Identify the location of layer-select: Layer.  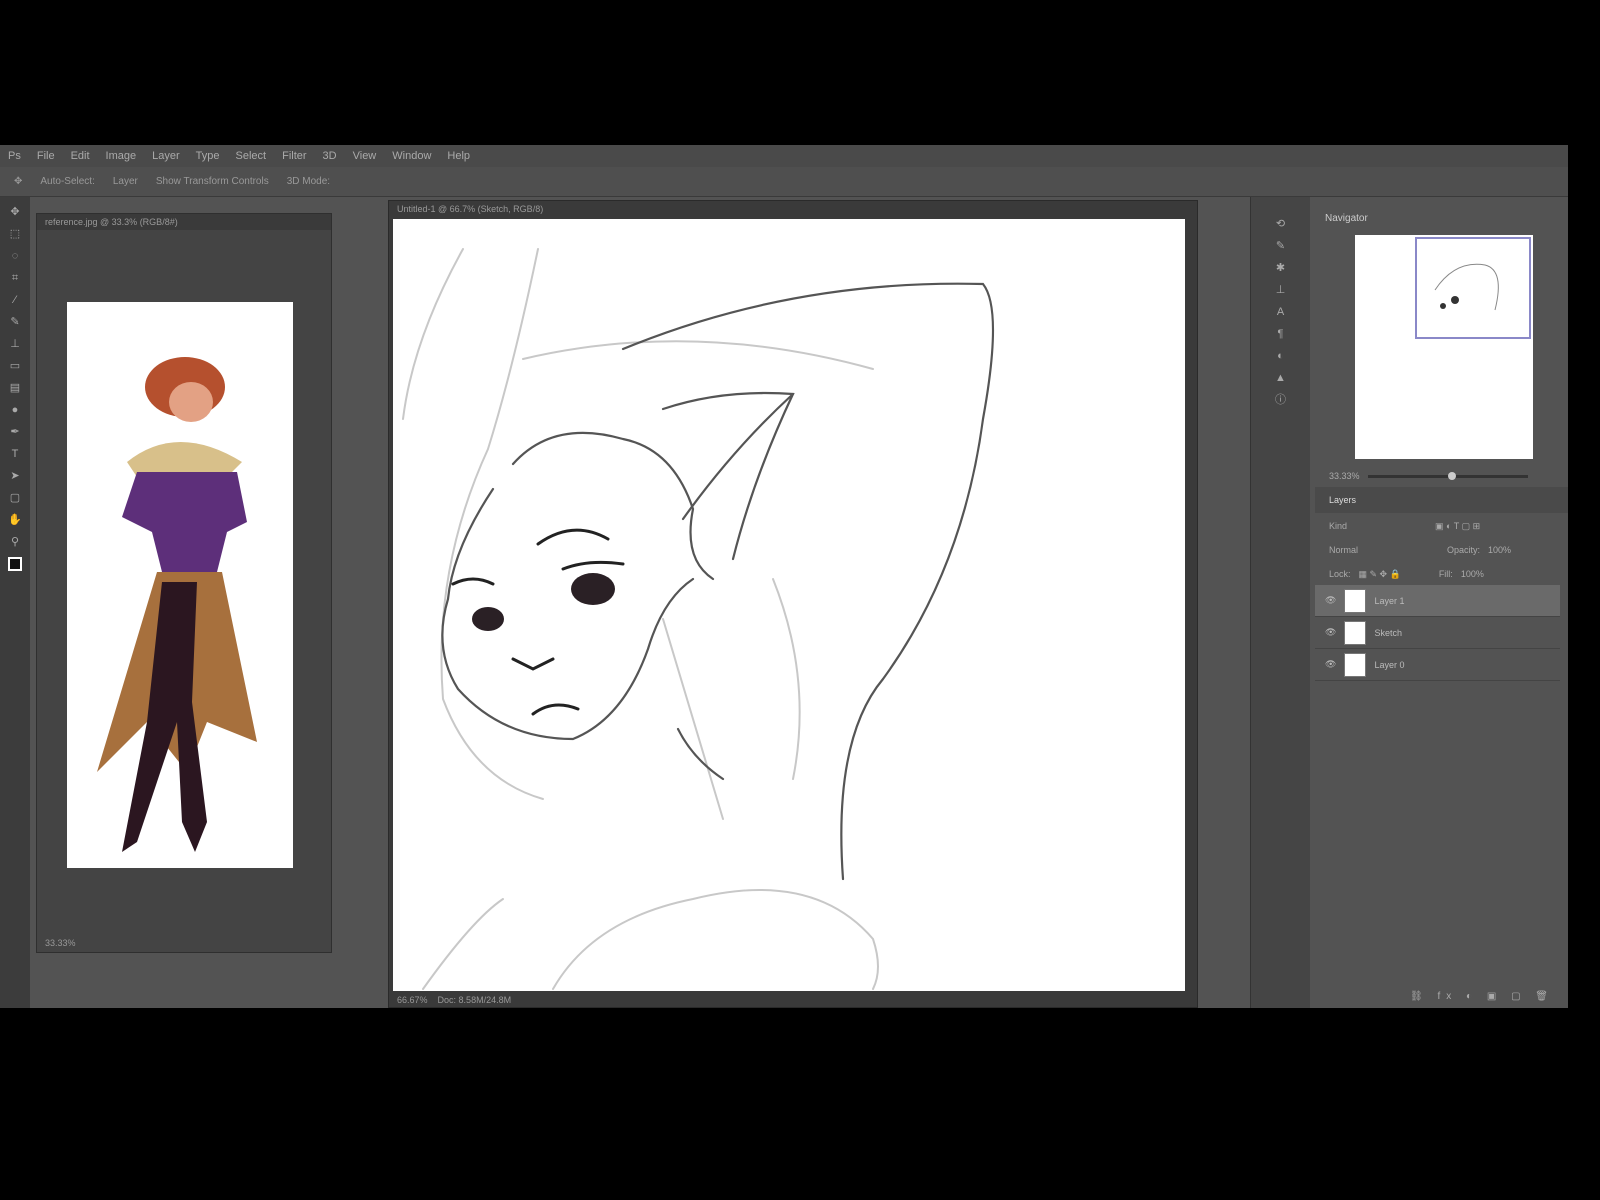
(125, 181).